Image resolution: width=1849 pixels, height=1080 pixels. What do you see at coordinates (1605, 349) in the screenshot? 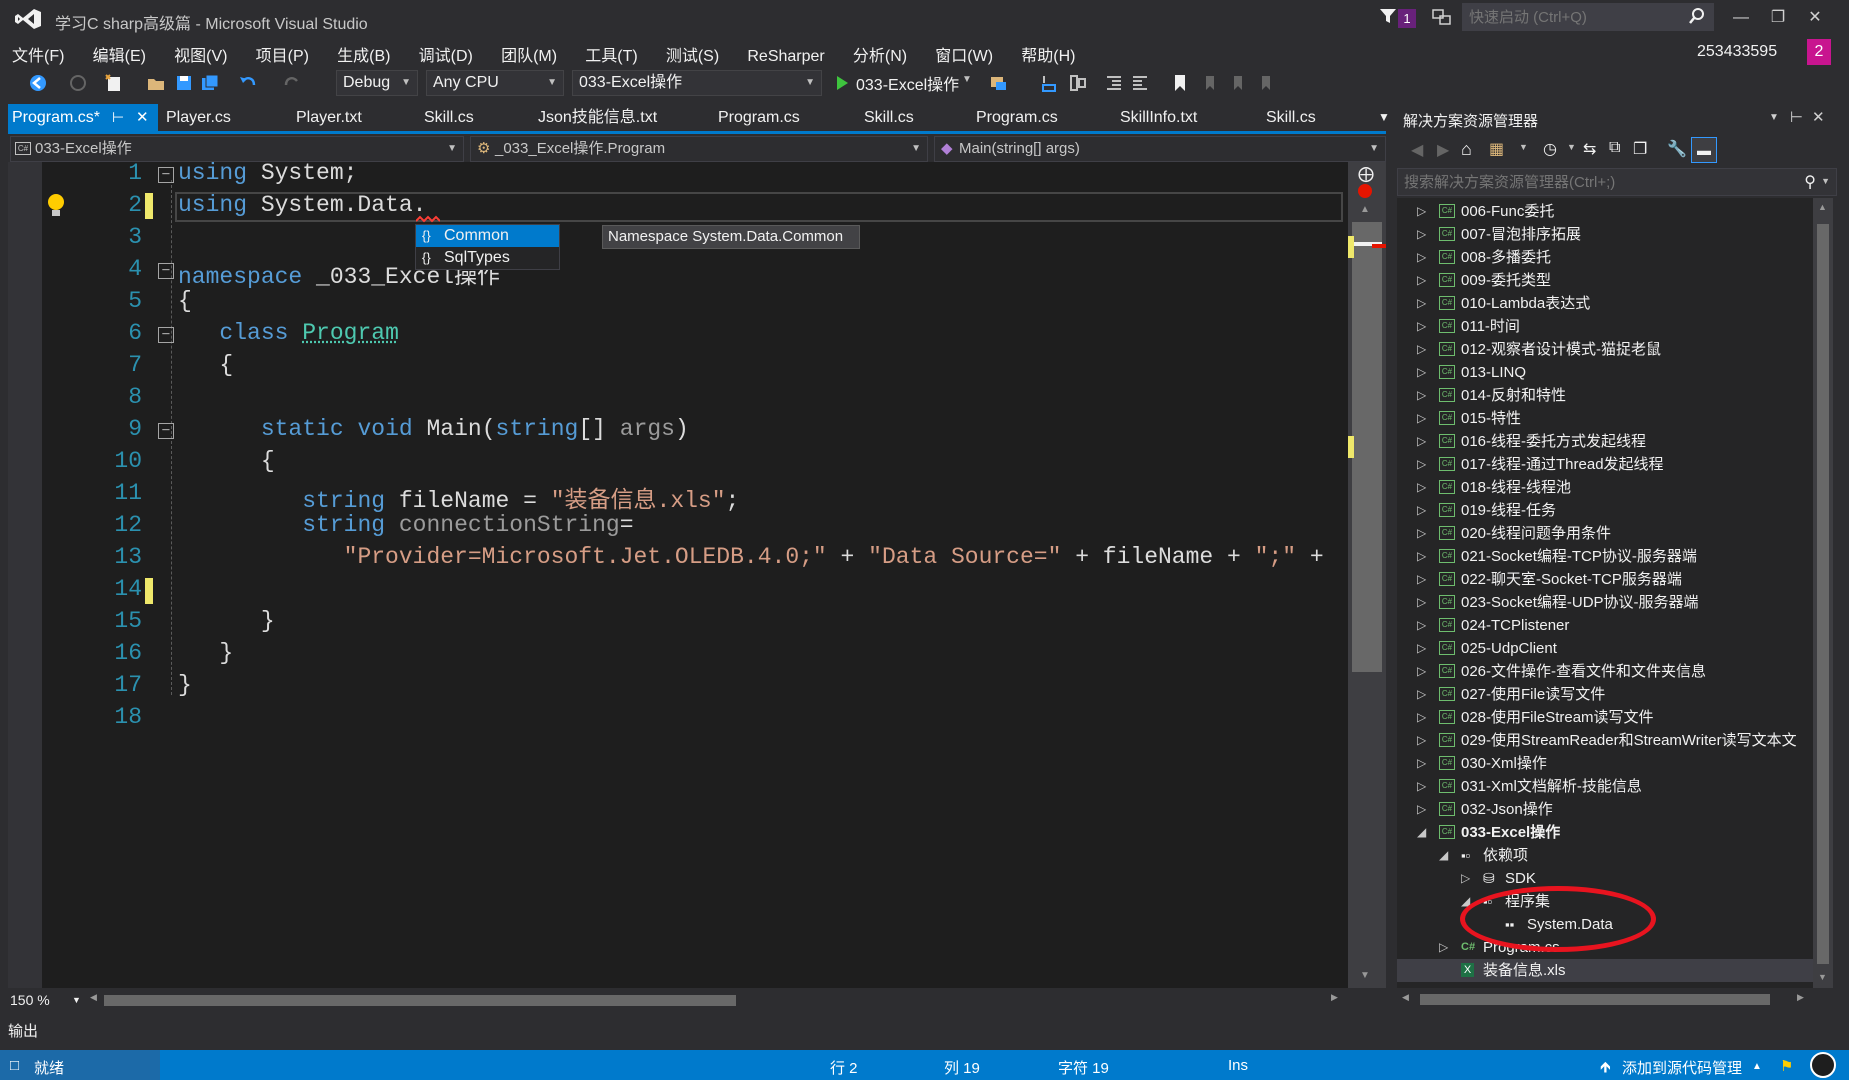
I see `tree-item: ▷ C# 012-观察者设计模式-猫捉老鼠` at bounding box center [1605, 349].